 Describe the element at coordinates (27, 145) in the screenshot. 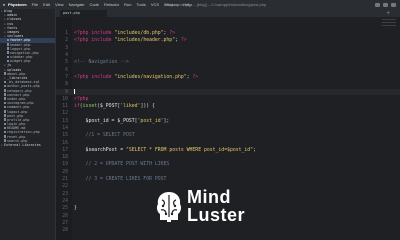

I see `tree-folder: External Libraries` at that location.